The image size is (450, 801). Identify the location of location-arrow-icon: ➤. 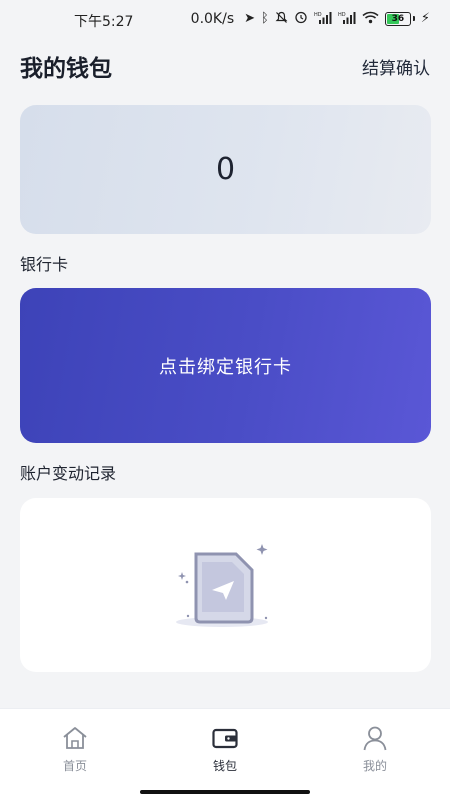
(250, 18).